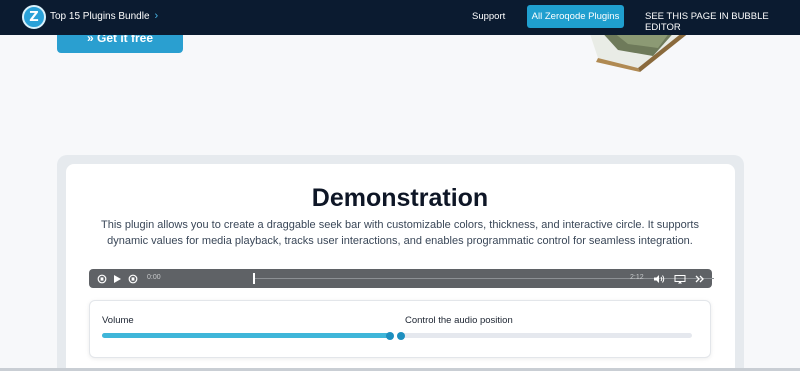  What do you see at coordinates (459, 320) in the screenshot?
I see `position-label: Control the audio position` at bounding box center [459, 320].